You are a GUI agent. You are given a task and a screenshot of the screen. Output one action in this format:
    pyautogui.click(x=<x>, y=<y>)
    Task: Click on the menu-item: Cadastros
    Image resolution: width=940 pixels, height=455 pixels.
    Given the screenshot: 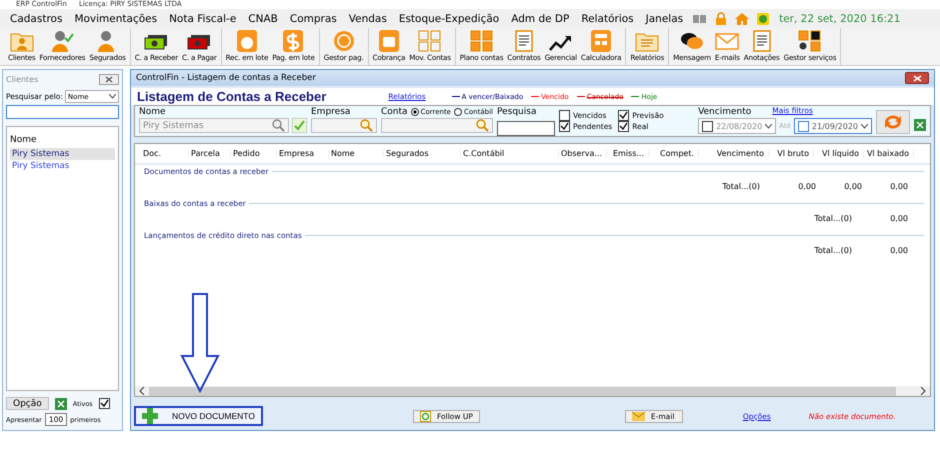 What is the action you would take?
    pyautogui.click(x=36, y=18)
    